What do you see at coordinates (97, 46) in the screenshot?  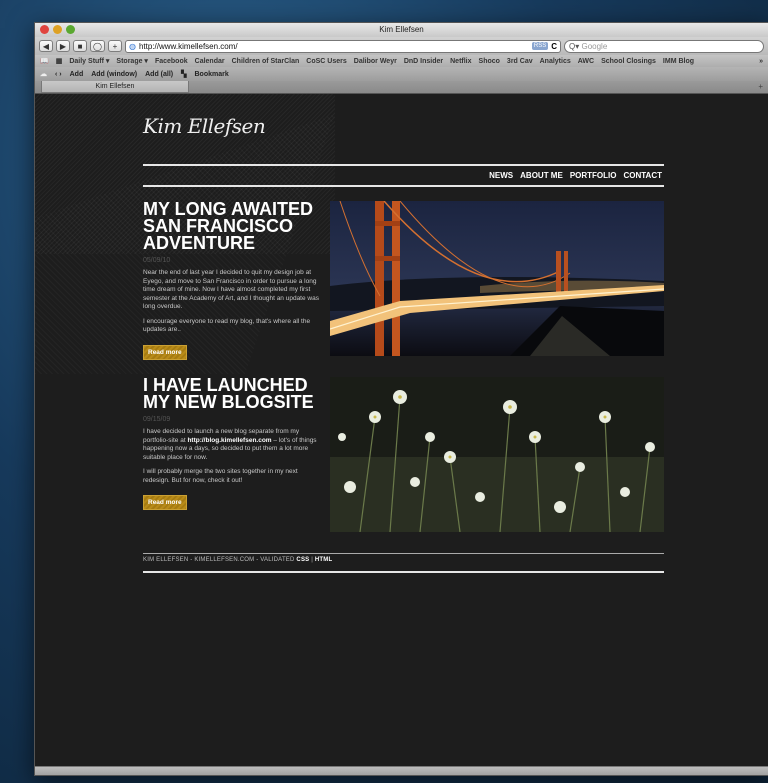 I see `stop-icon: ◯` at bounding box center [97, 46].